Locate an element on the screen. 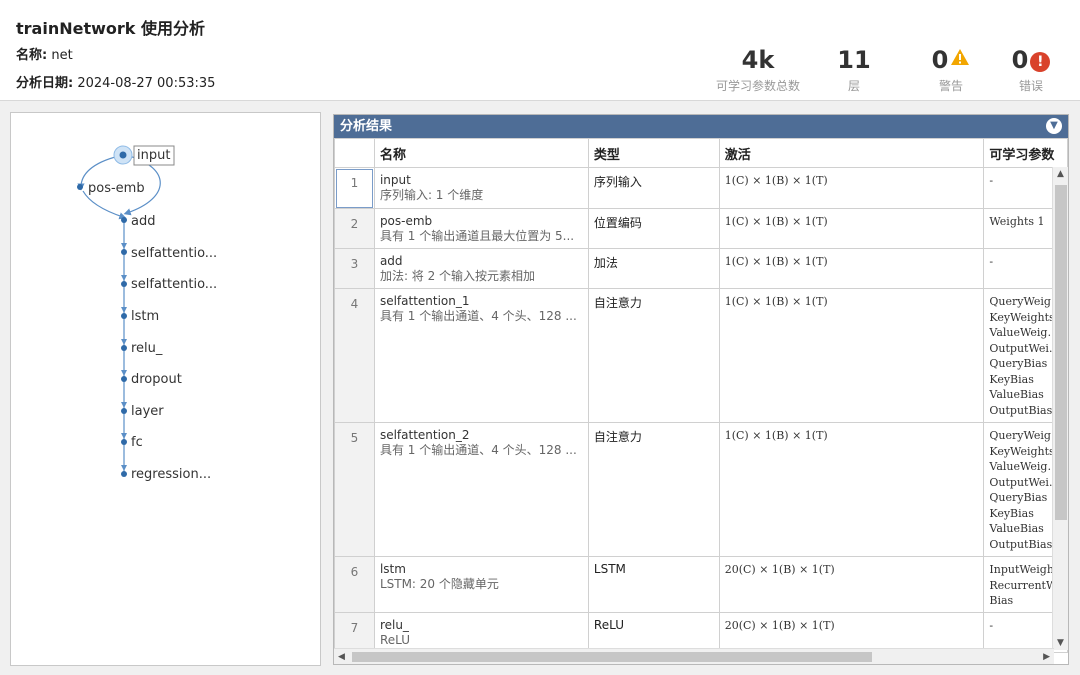  collapse-chevron-icon: ▼ is located at coordinates (1054, 126).